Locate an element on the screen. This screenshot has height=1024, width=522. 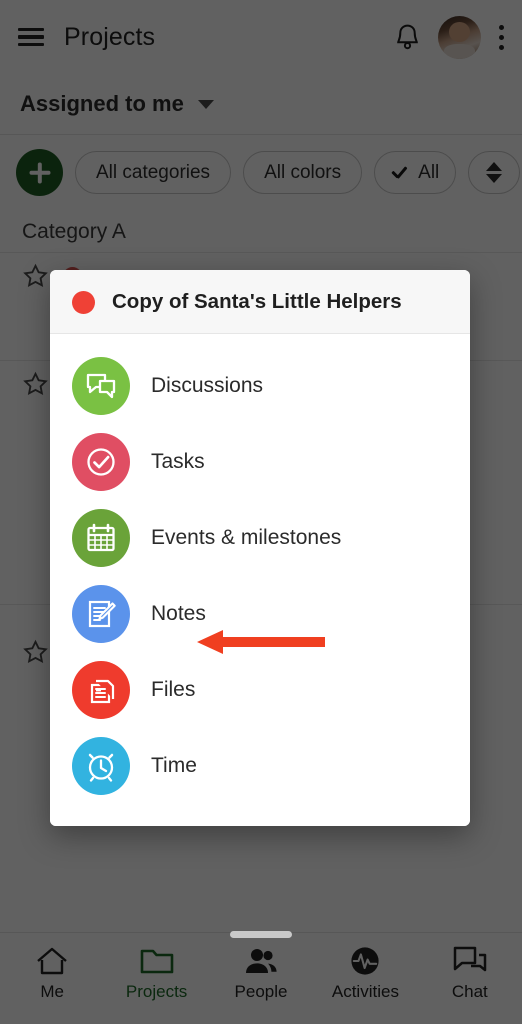
tasks-check-icon is located at coordinates (101, 462).